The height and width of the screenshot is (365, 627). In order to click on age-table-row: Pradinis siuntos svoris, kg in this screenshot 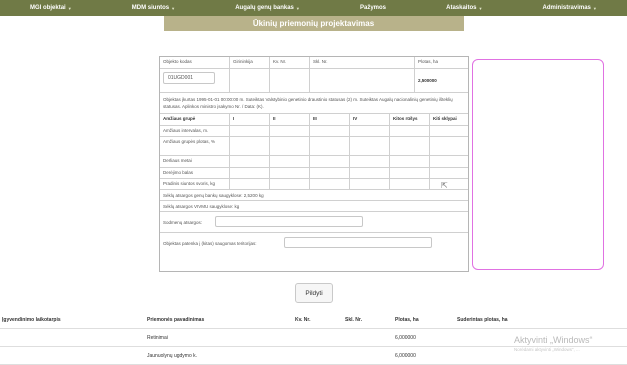, I will do `click(314, 184)`.